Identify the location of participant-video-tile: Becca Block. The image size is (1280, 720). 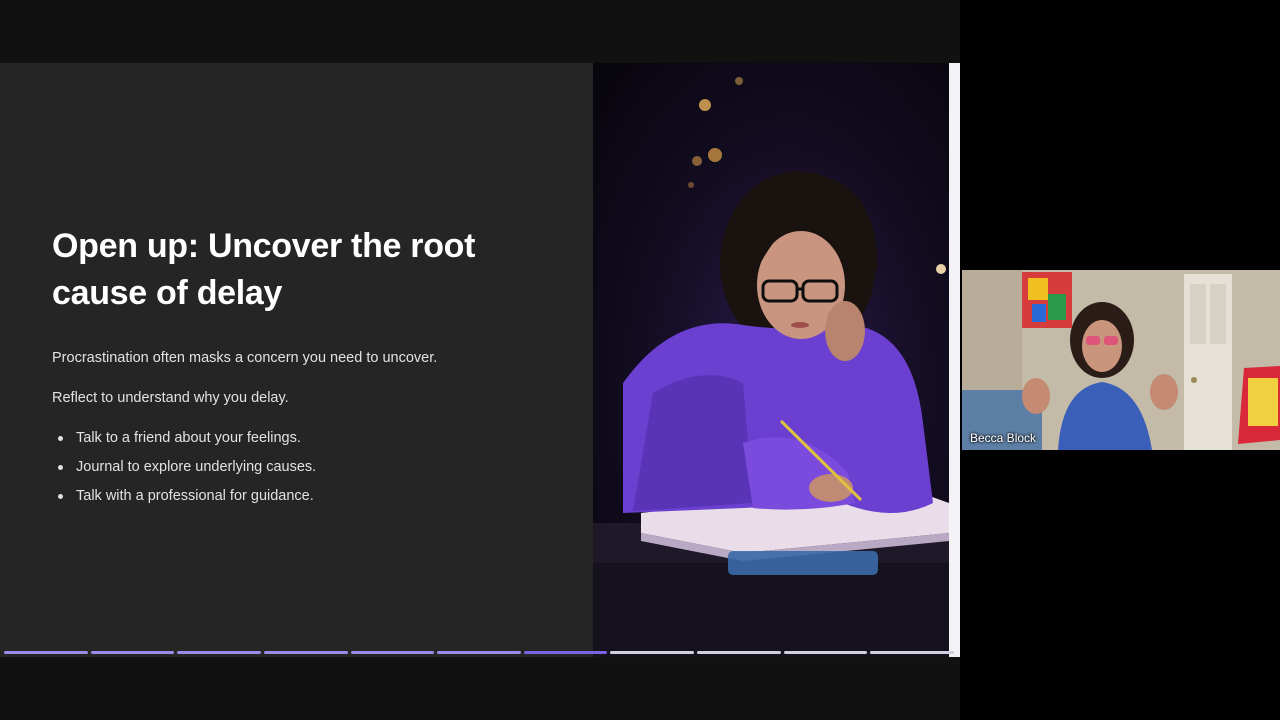
(1121, 360).